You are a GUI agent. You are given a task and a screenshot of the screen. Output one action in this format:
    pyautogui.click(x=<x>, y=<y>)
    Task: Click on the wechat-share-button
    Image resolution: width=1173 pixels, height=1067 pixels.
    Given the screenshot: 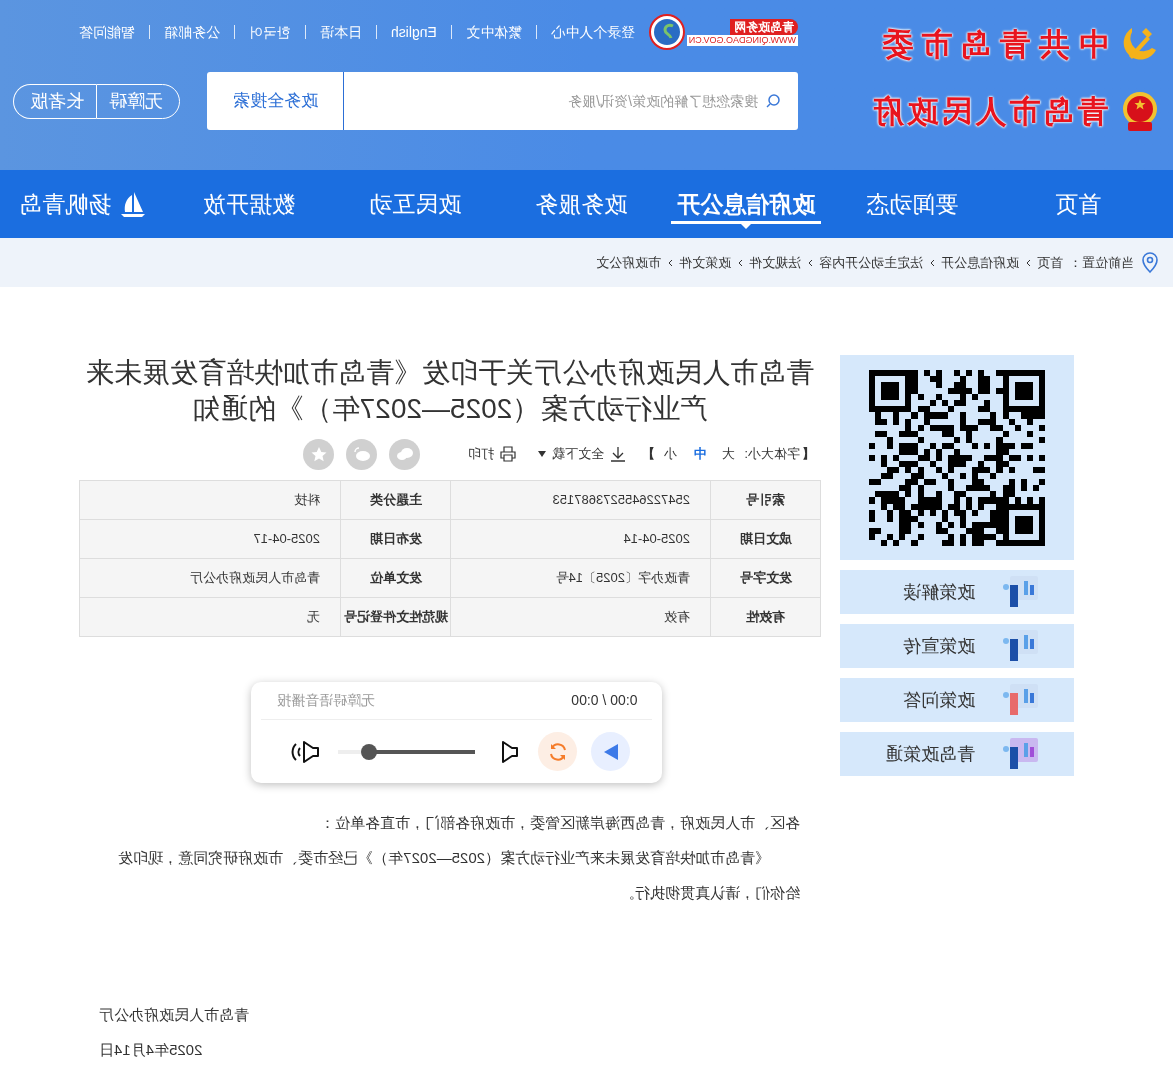 What is the action you would take?
    pyautogui.click(x=405, y=454)
    